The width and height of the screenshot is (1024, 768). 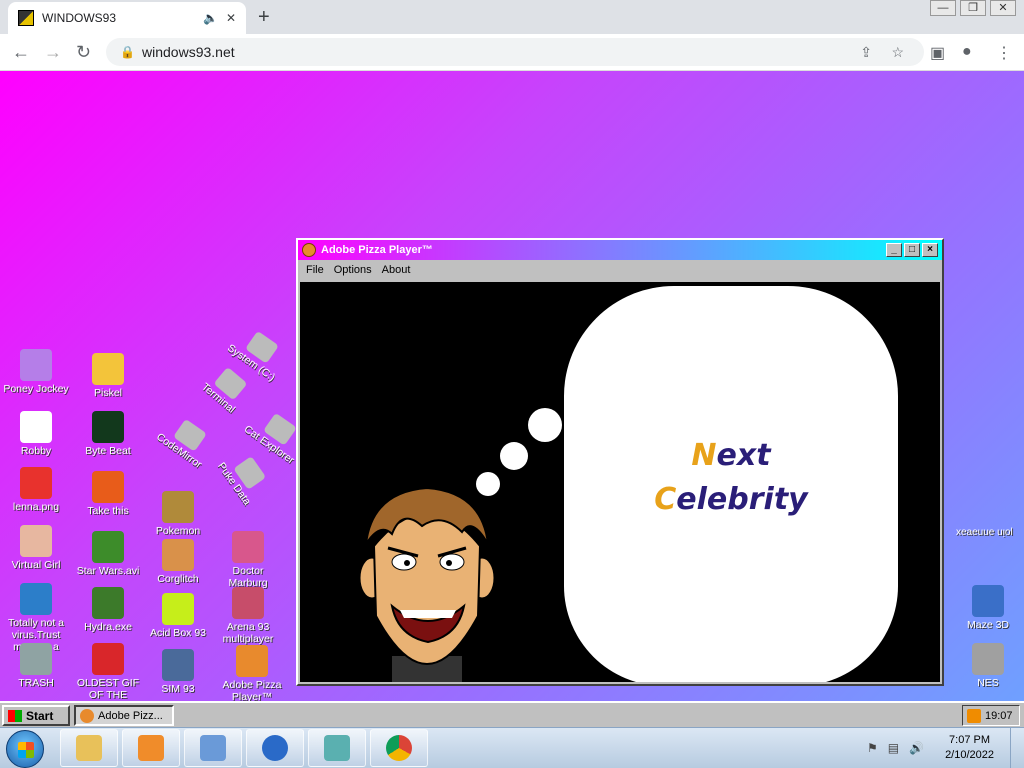 I want to click on start-orb, so click(x=25, y=749).